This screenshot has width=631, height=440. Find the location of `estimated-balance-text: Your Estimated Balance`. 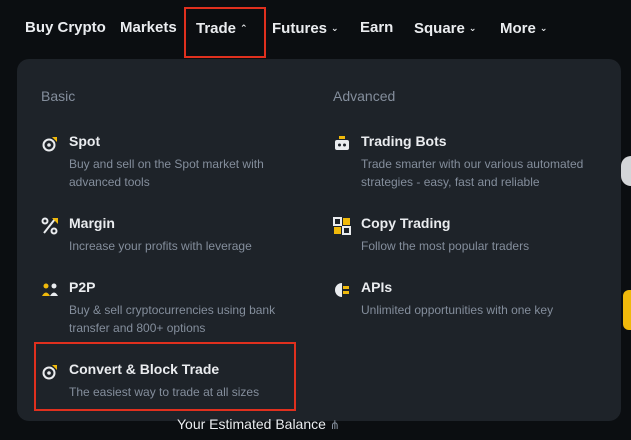

estimated-balance-text: Your Estimated Balance is located at coordinates (251, 424).